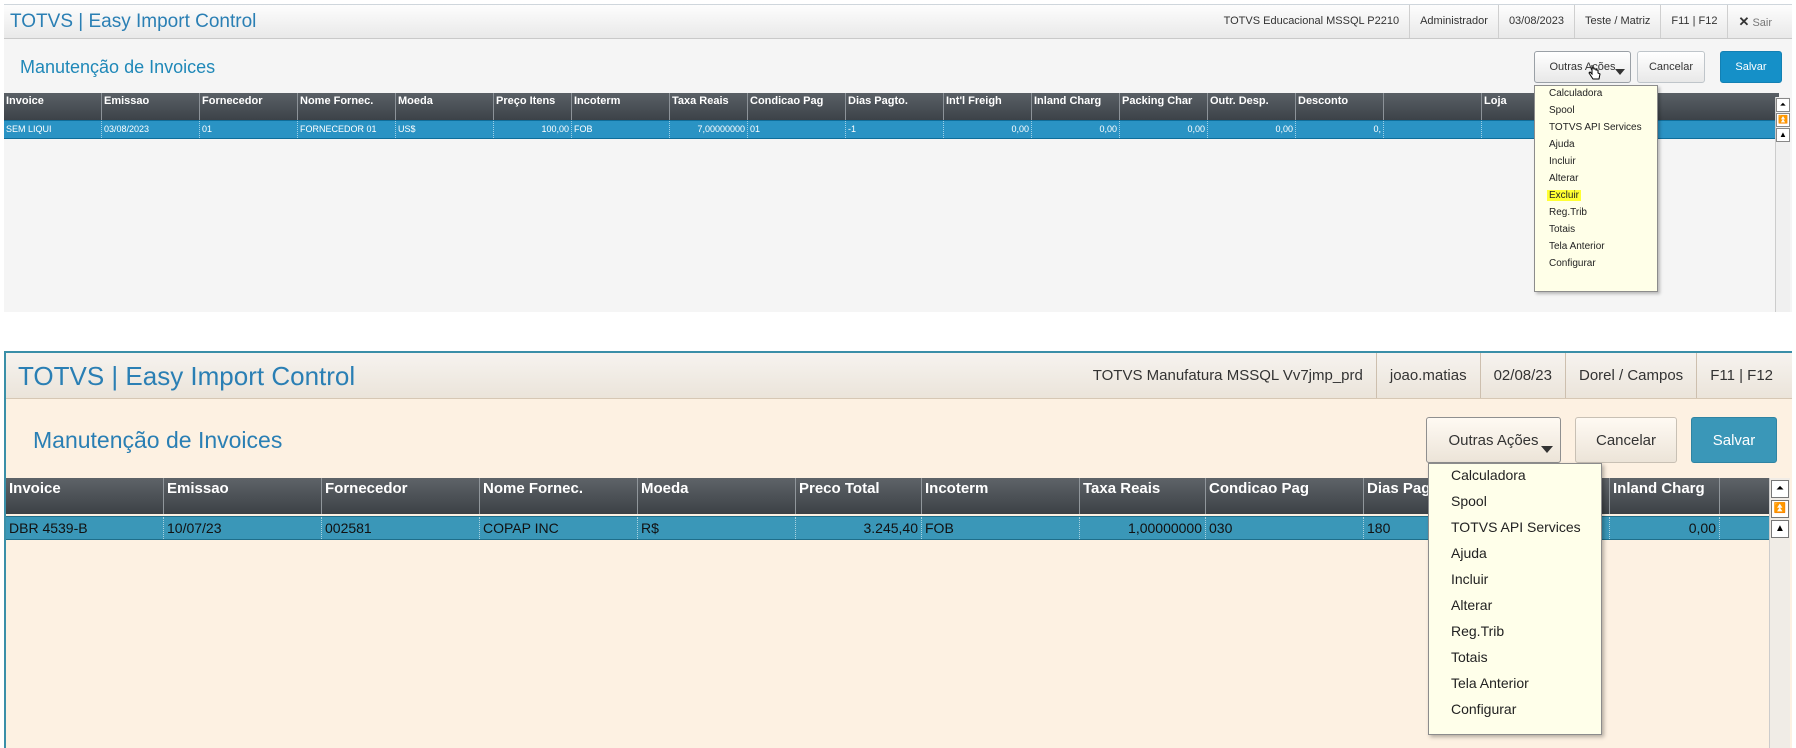  Describe the element at coordinates (1630, 375) in the screenshot. I see `branch-label: Dorel / Campos` at that location.